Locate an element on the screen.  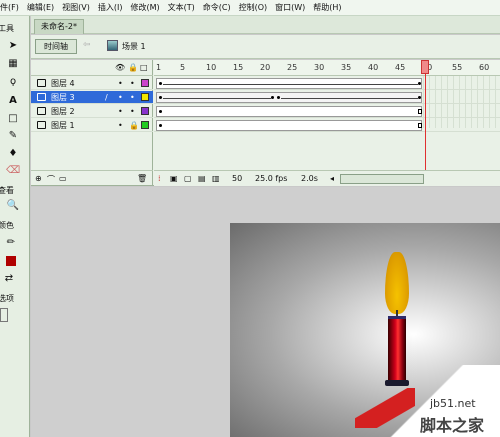
toolbox: 工具 ➤ ▦ ϙ A □ ✎ ♦ ⌫ 查看 🔍 颜色 ✏ ⇄ 选项 is located at coordinates (15, 226).